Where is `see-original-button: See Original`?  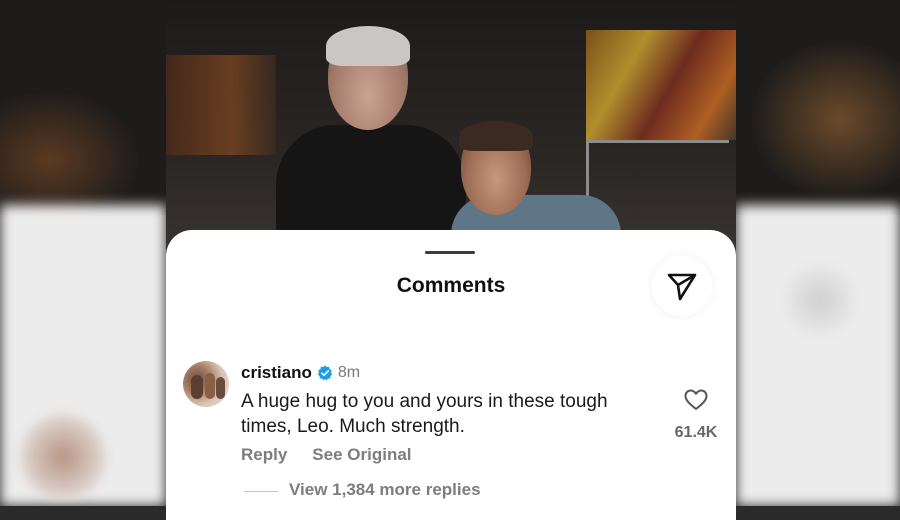
see-original-button: See Original is located at coordinates (361, 455).